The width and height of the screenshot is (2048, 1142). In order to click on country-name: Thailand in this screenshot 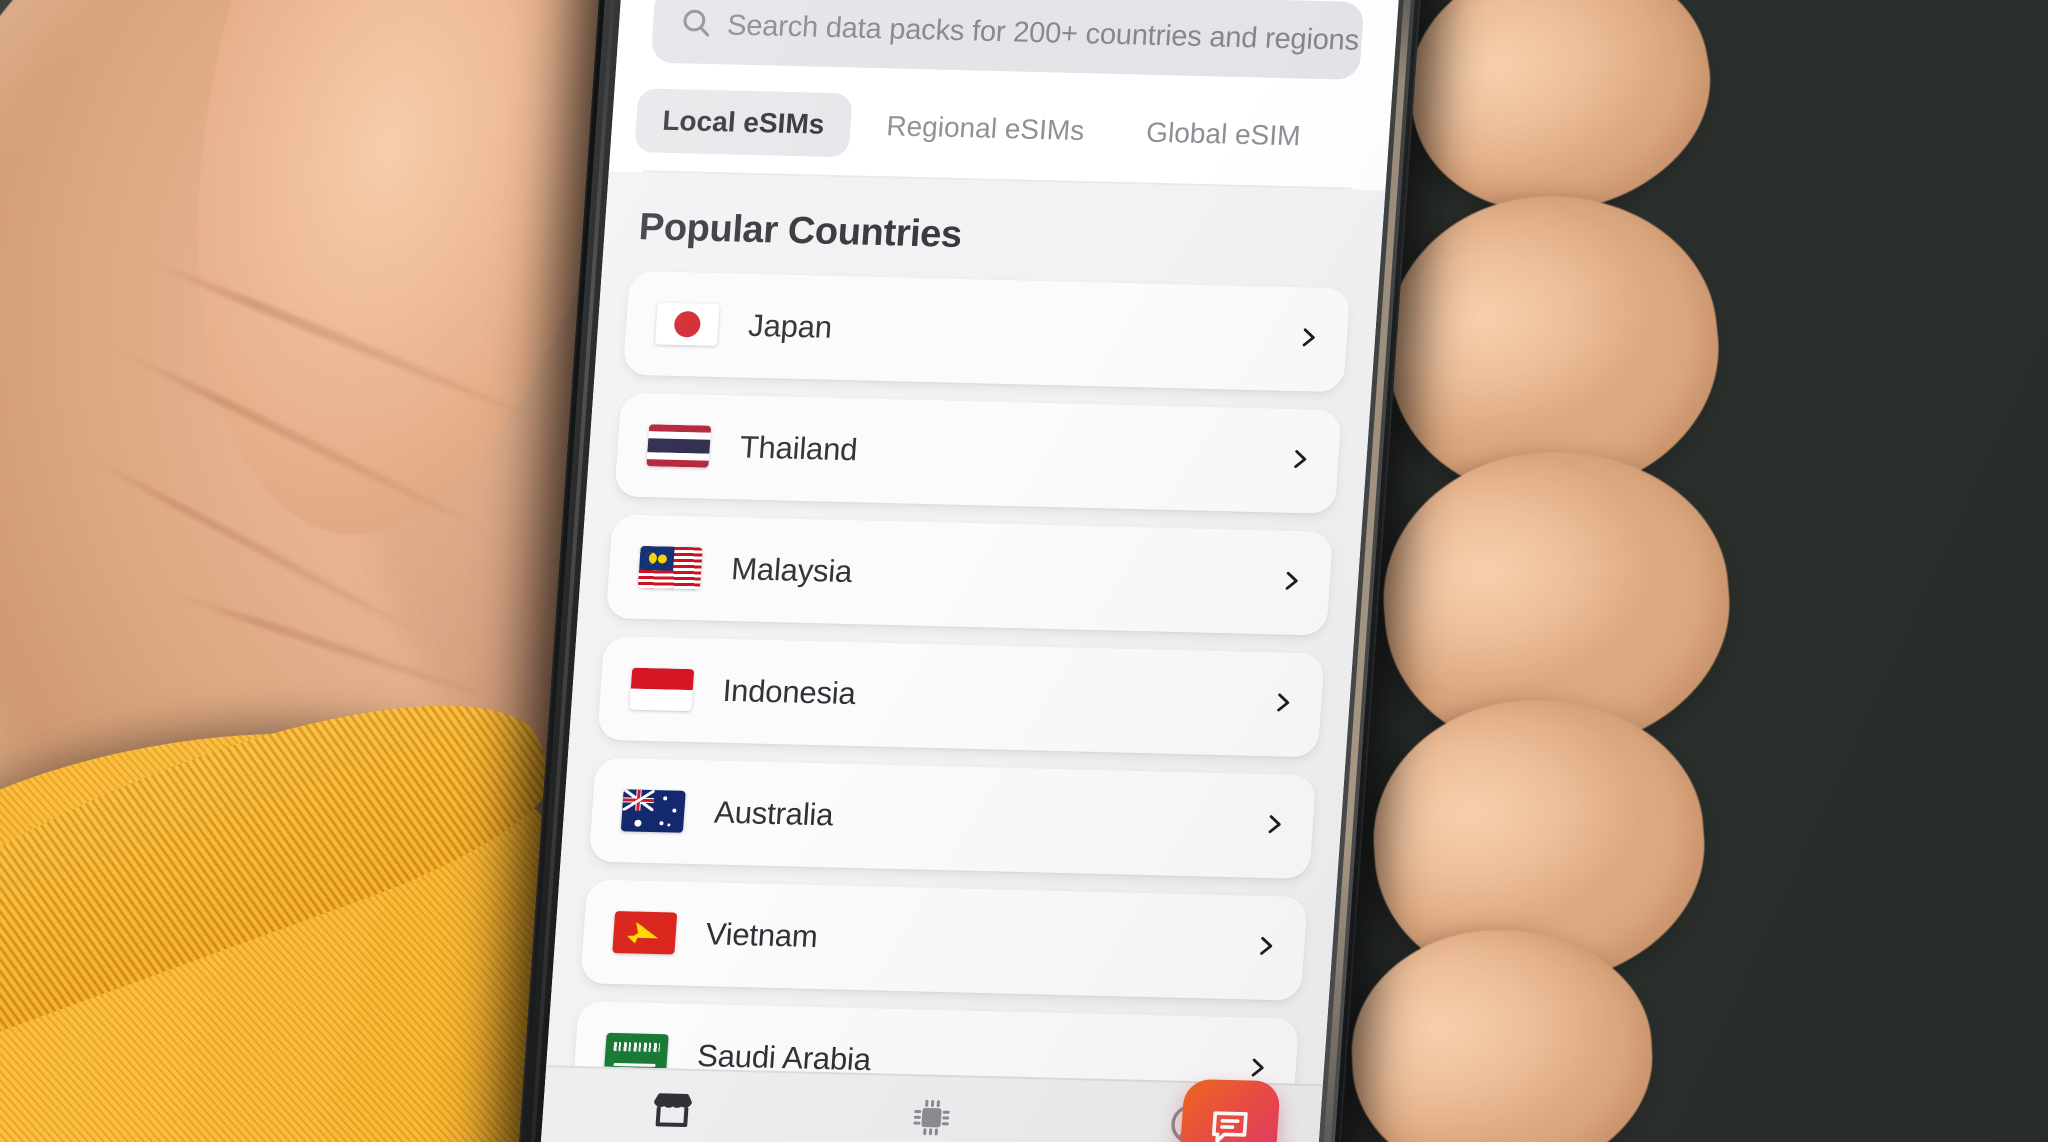, I will do `click(798, 448)`.